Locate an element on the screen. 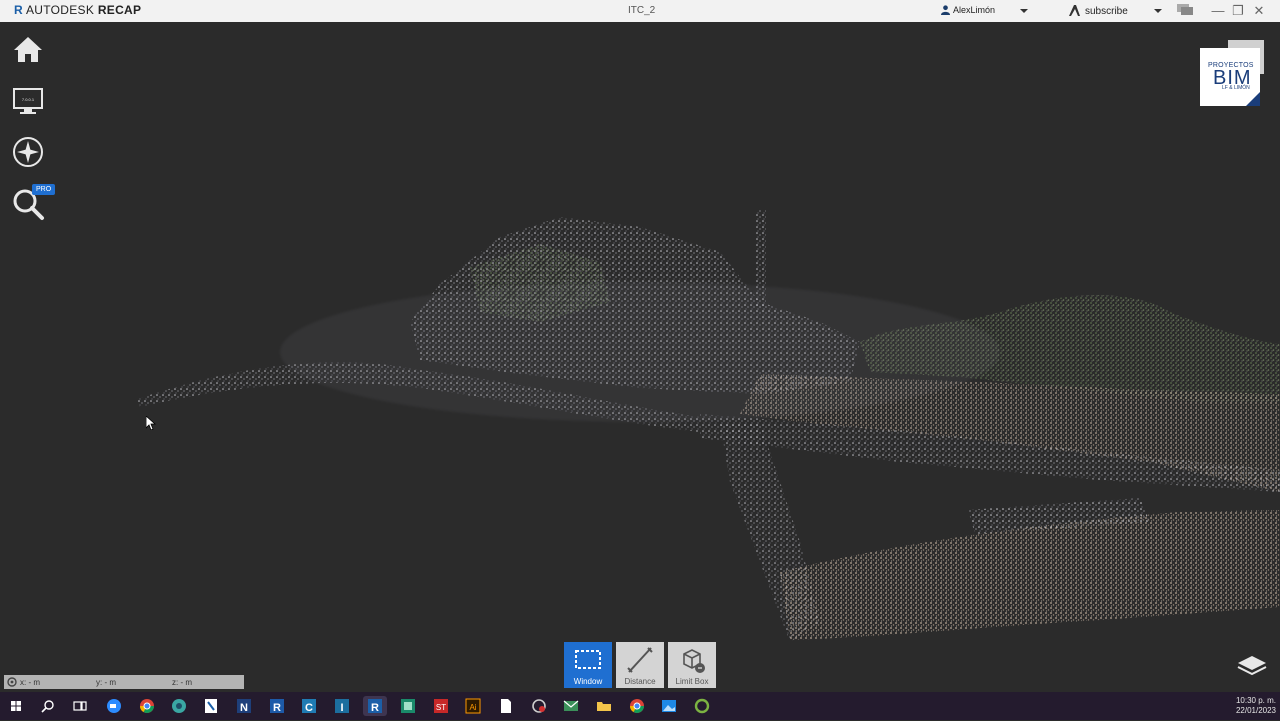 The height and width of the screenshot is (721, 1280). layers-icon is located at coordinates (1252, 666).